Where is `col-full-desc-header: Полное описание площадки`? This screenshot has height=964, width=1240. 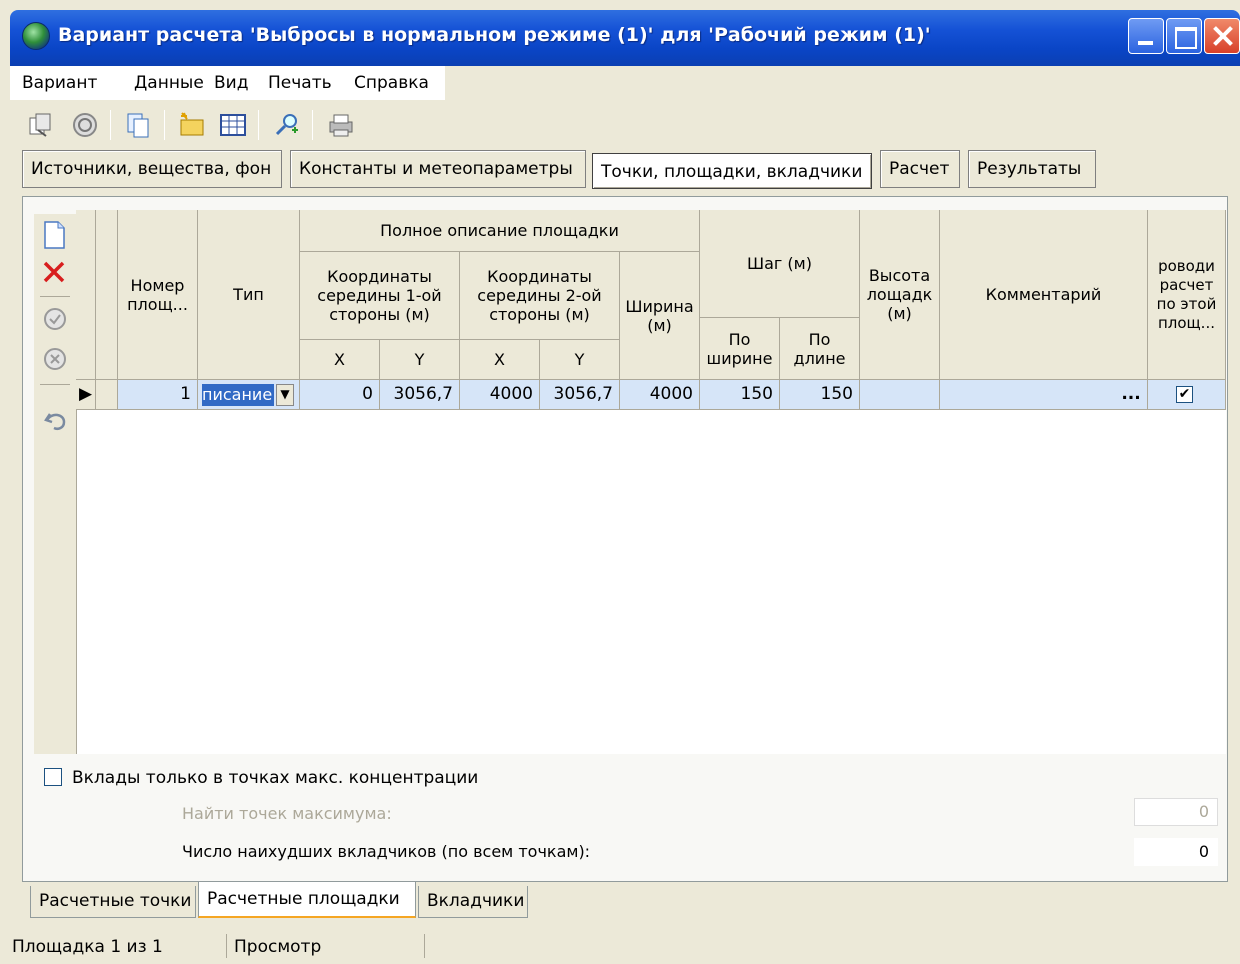 col-full-desc-header: Полное описание площадки is located at coordinates (500, 231).